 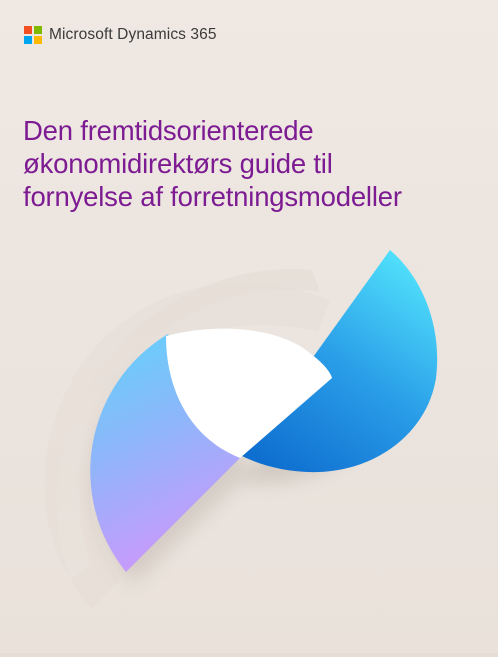 What do you see at coordinates (249, 655) in the screenshot?
I see `bottom-edge` at bounding box center [249, 655].